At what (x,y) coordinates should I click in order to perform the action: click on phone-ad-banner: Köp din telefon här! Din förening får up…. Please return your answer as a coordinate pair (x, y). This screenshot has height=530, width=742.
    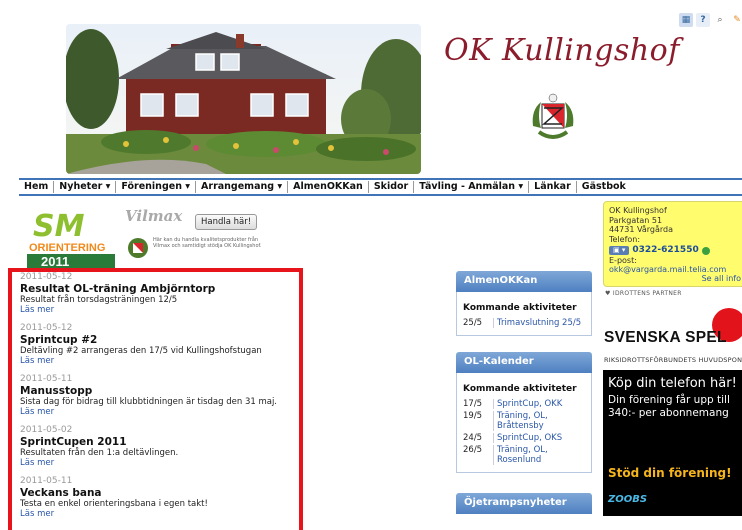
    Looking at the image, I should click on (672, 443).